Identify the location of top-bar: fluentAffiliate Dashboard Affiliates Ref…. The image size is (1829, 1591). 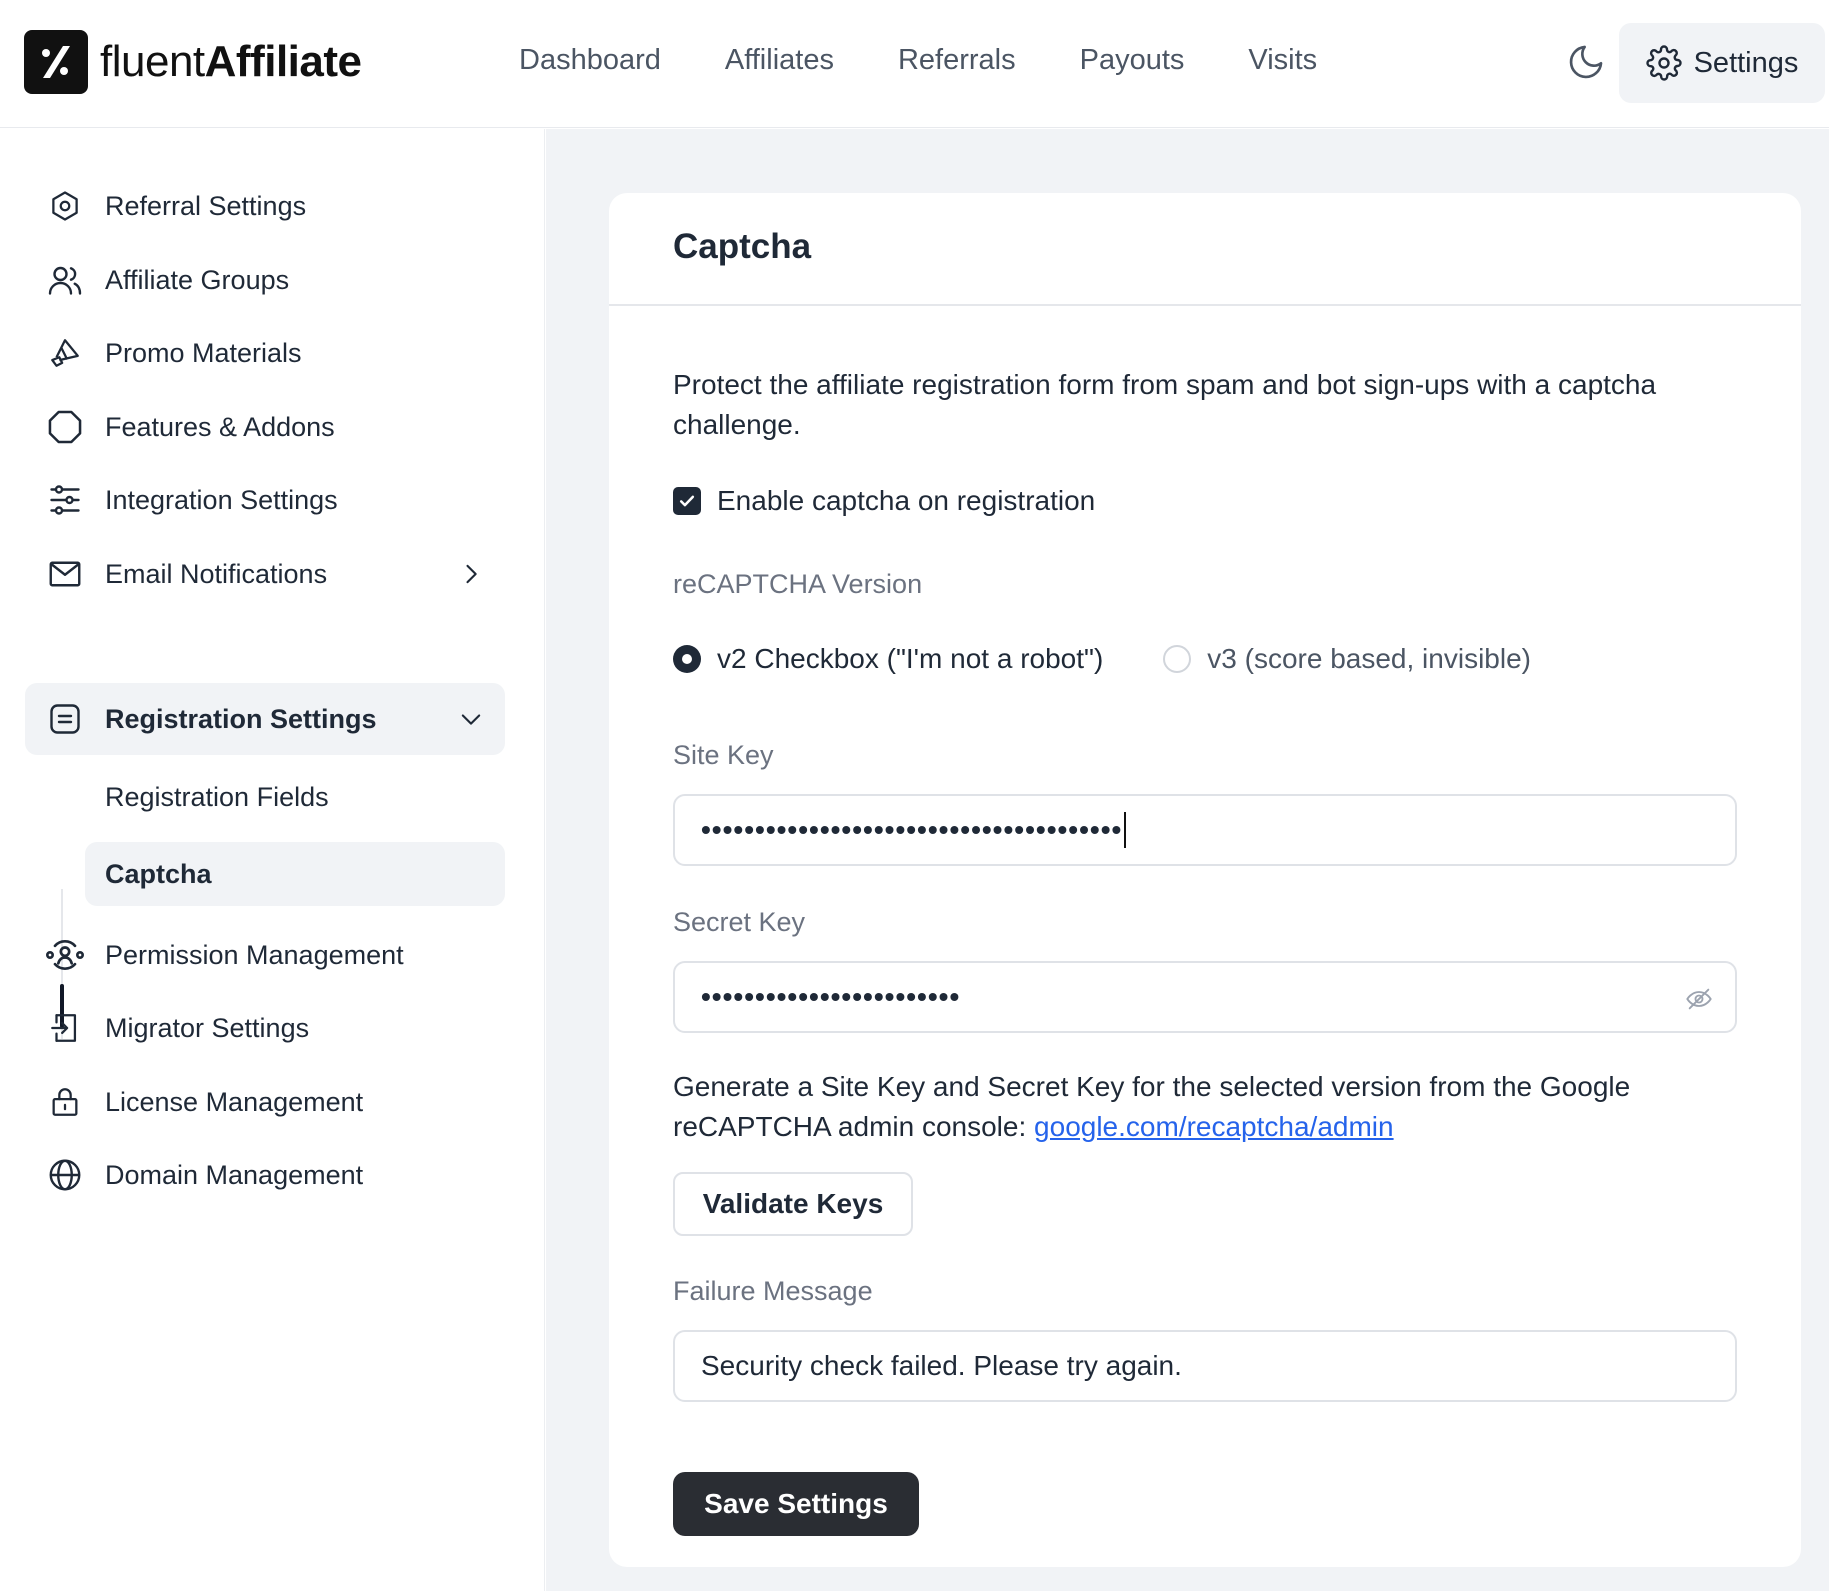
(914, 64).